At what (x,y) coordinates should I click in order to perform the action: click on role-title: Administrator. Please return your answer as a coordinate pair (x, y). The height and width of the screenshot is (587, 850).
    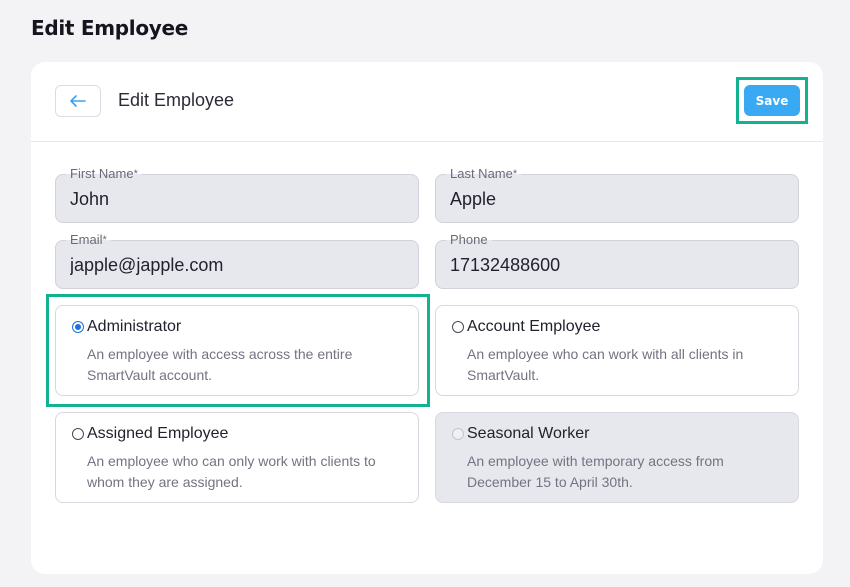
    Looking at the image, I should click on (134, 326).